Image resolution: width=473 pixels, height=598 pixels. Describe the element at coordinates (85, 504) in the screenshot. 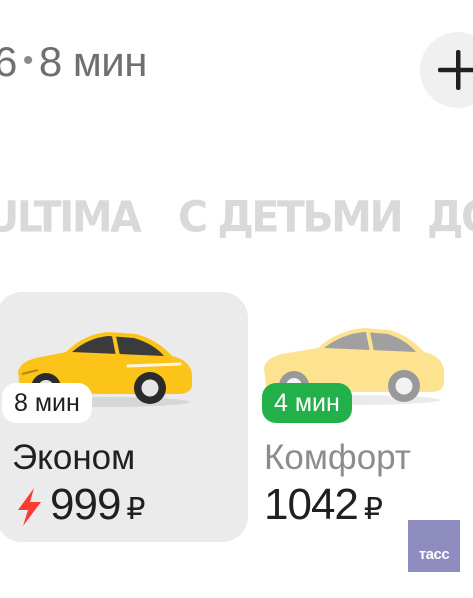

I see `price-value-economy: 999` at that location.